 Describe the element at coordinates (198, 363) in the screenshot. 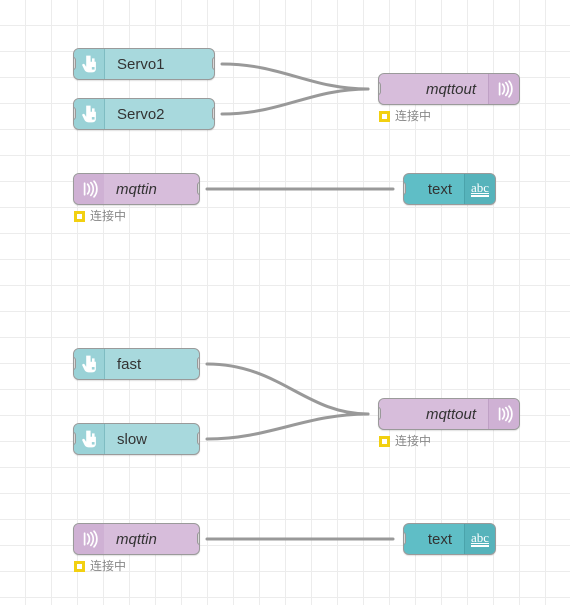

I see `fast-output-port` at that location.